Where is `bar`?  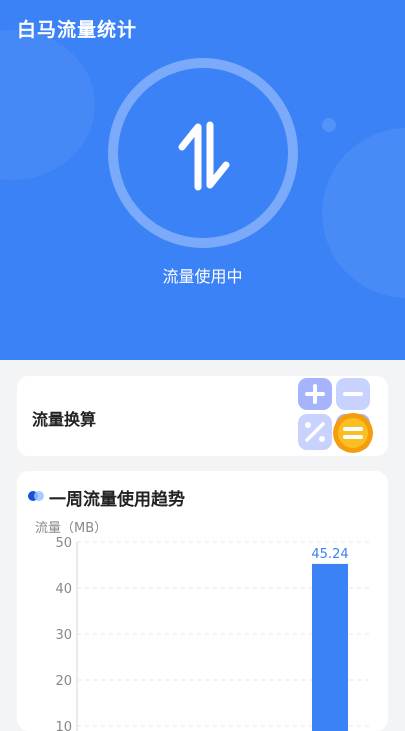 bar is located at coordinates (330, 647).